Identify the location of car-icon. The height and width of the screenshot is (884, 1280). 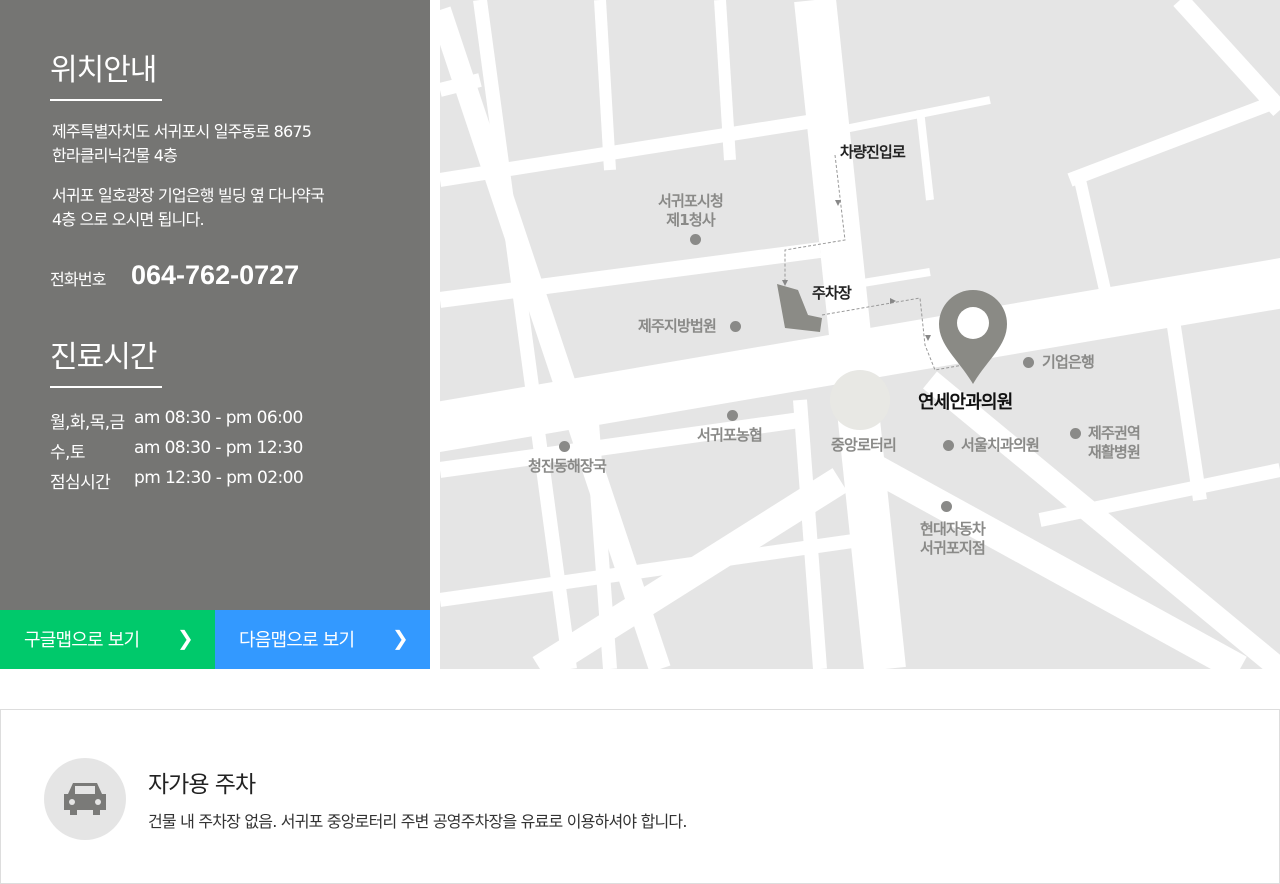
(85, 799).